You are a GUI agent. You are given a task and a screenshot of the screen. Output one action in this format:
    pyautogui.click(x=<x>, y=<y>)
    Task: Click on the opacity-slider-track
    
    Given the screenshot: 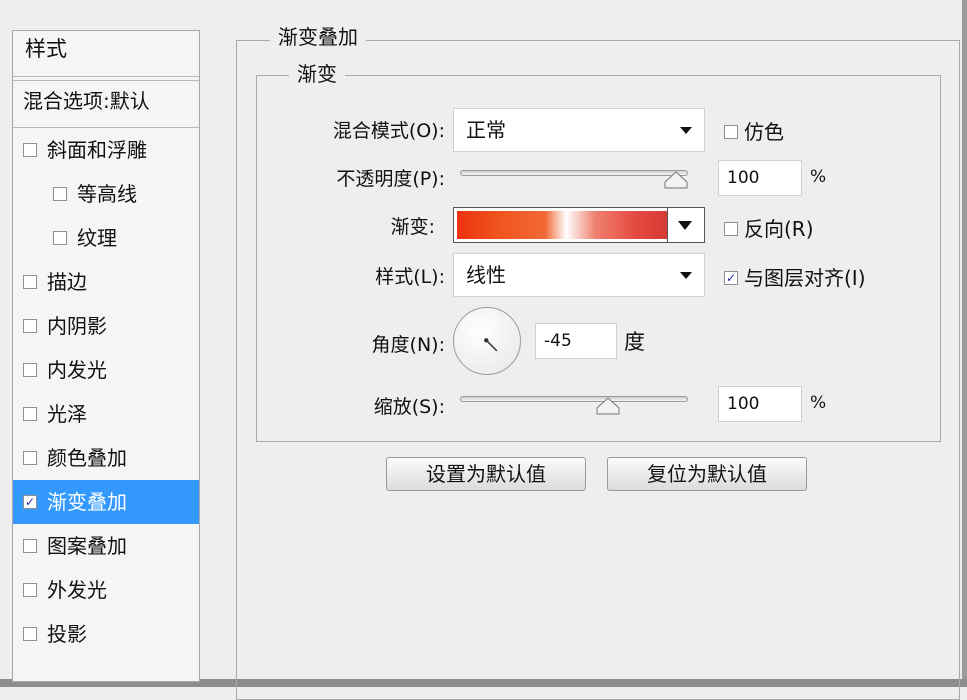 What is the action you would take?
    pyautogui.click(x=574, y=173)
    